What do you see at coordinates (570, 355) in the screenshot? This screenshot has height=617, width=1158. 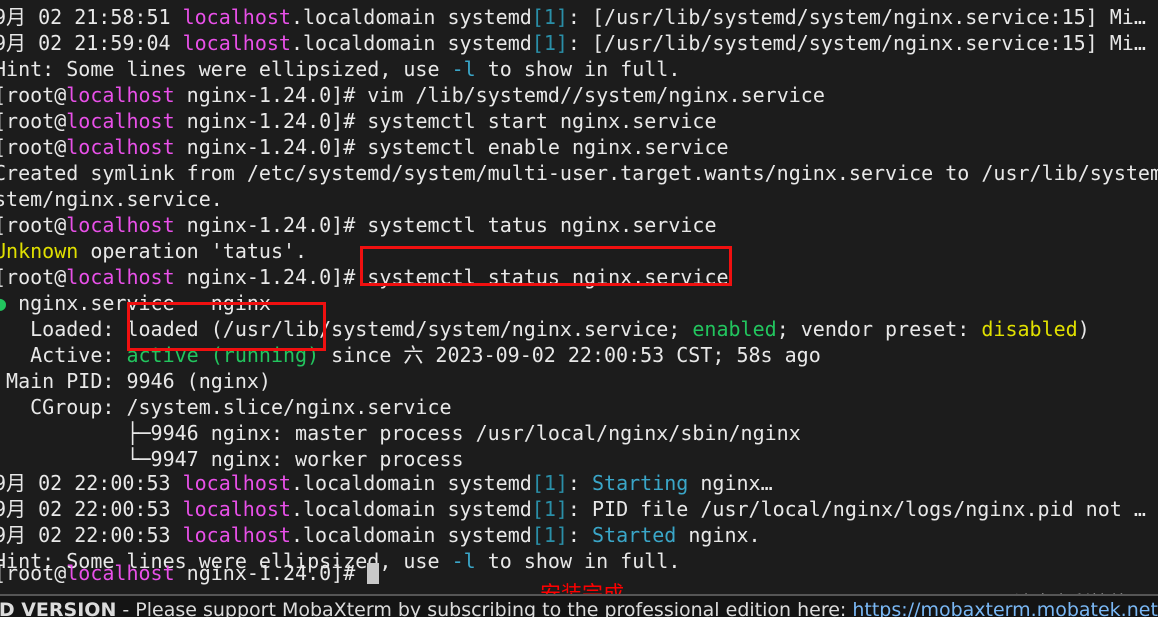 I see `text-span: since 六 2023-09-02 22:00:53 CST; 58s ago` at bounding box center [570, 355].